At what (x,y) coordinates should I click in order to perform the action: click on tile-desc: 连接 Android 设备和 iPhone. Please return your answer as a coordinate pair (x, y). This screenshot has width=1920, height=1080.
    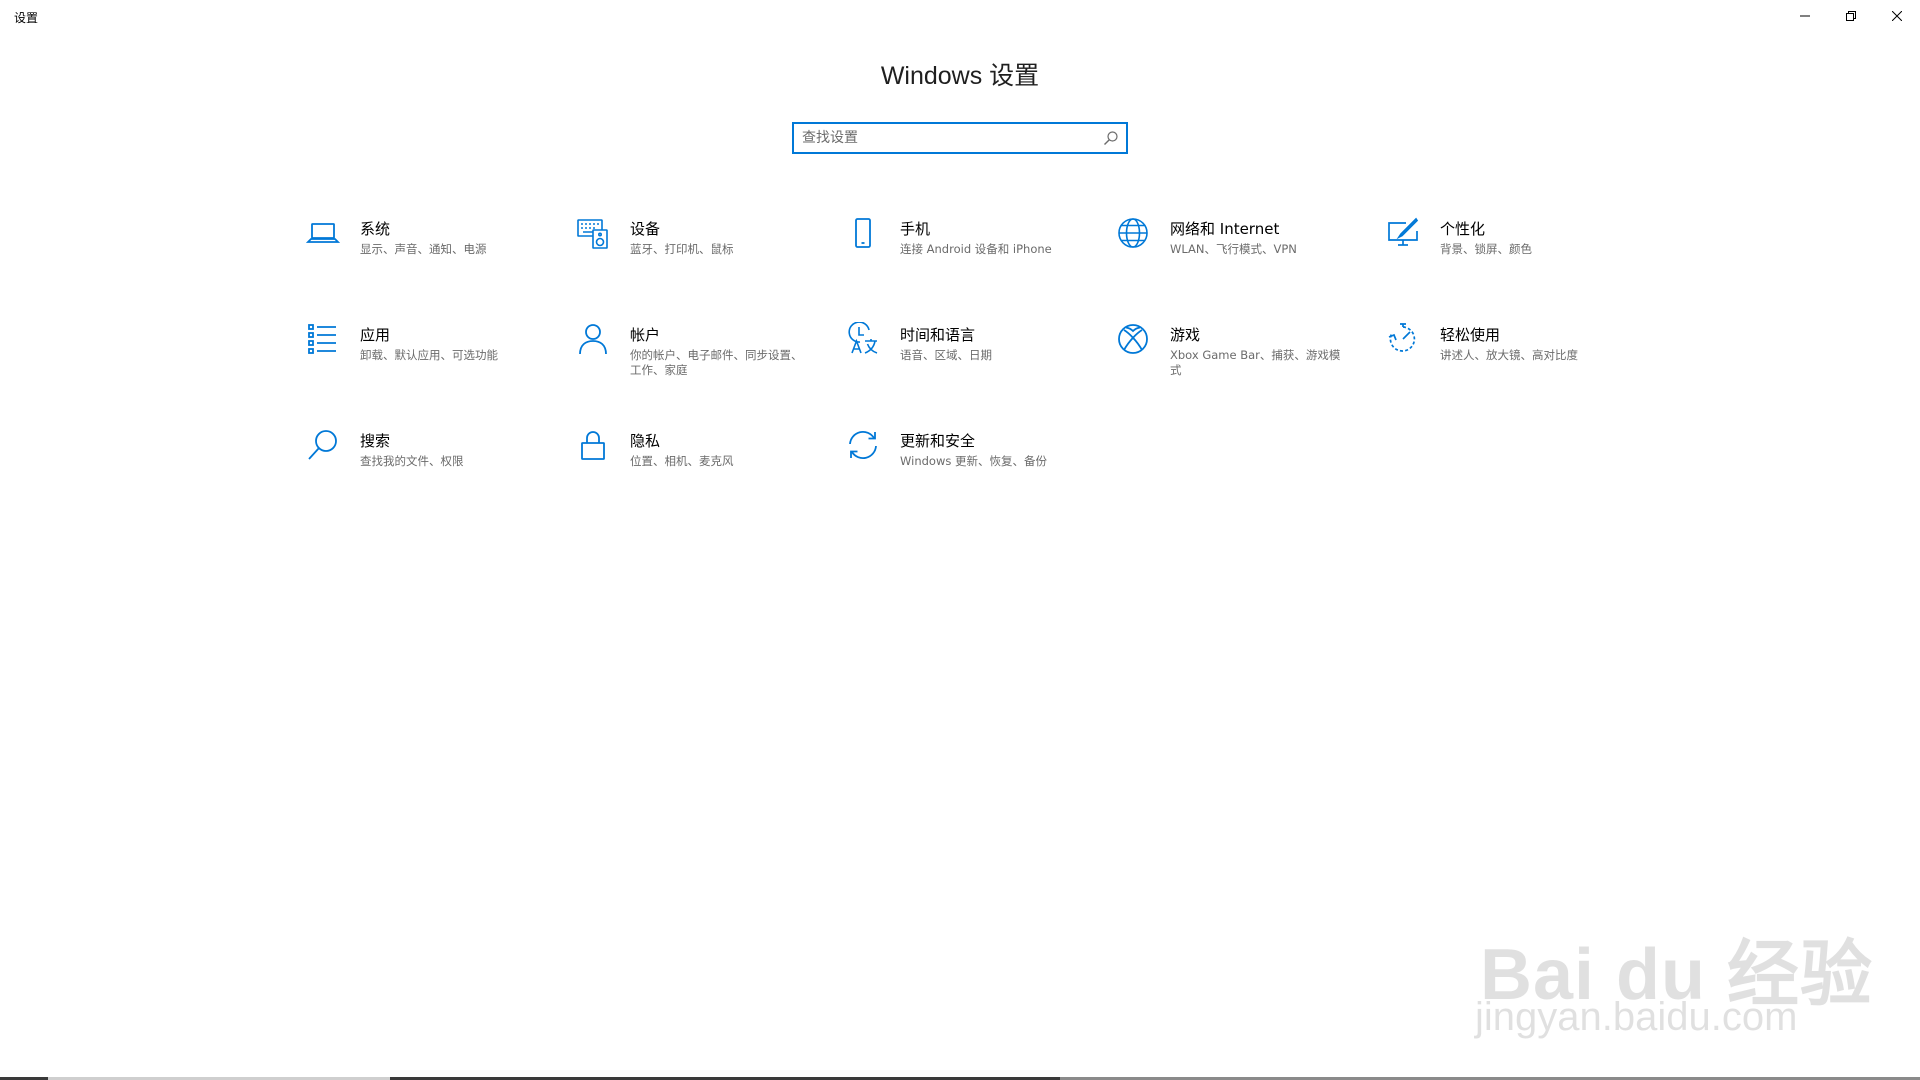
    Looking at the image, I should click on (976, 249).